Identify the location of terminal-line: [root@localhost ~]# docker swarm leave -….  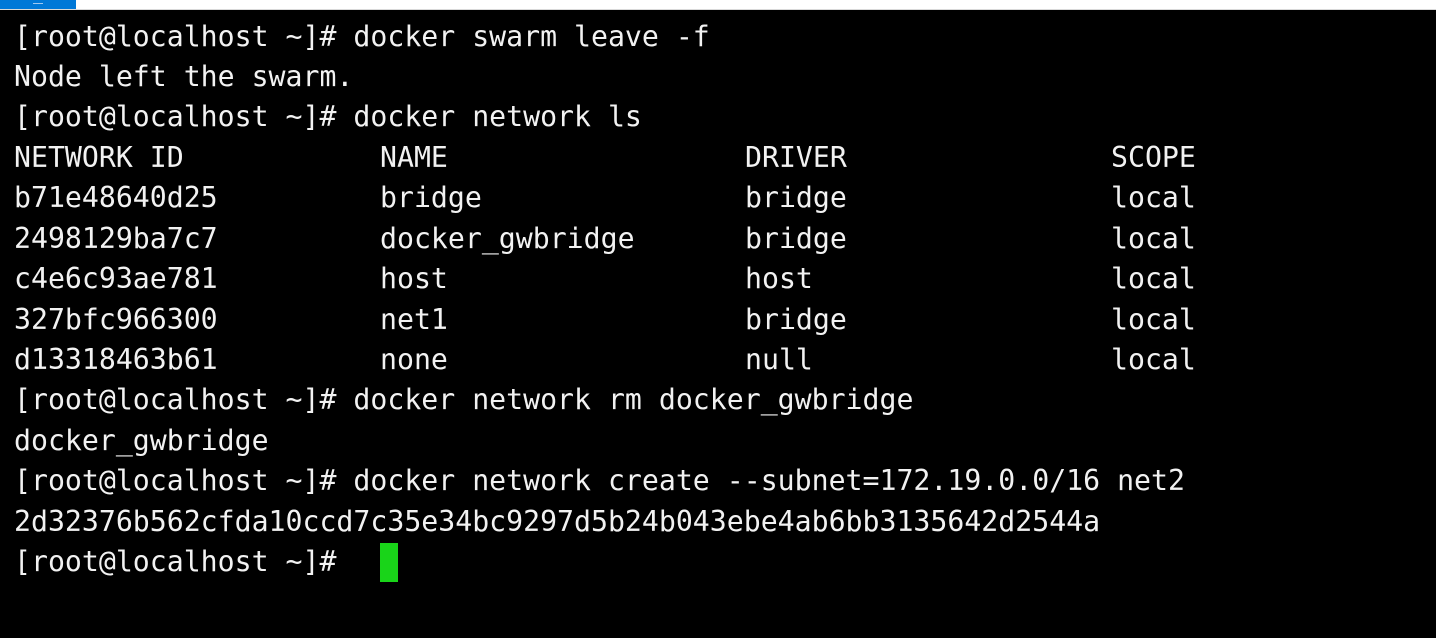
(362, 36).